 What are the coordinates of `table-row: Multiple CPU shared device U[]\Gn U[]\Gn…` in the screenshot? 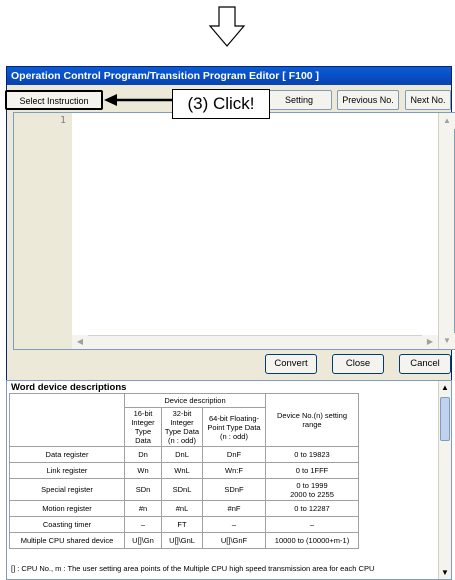 It's located at (184, 540).